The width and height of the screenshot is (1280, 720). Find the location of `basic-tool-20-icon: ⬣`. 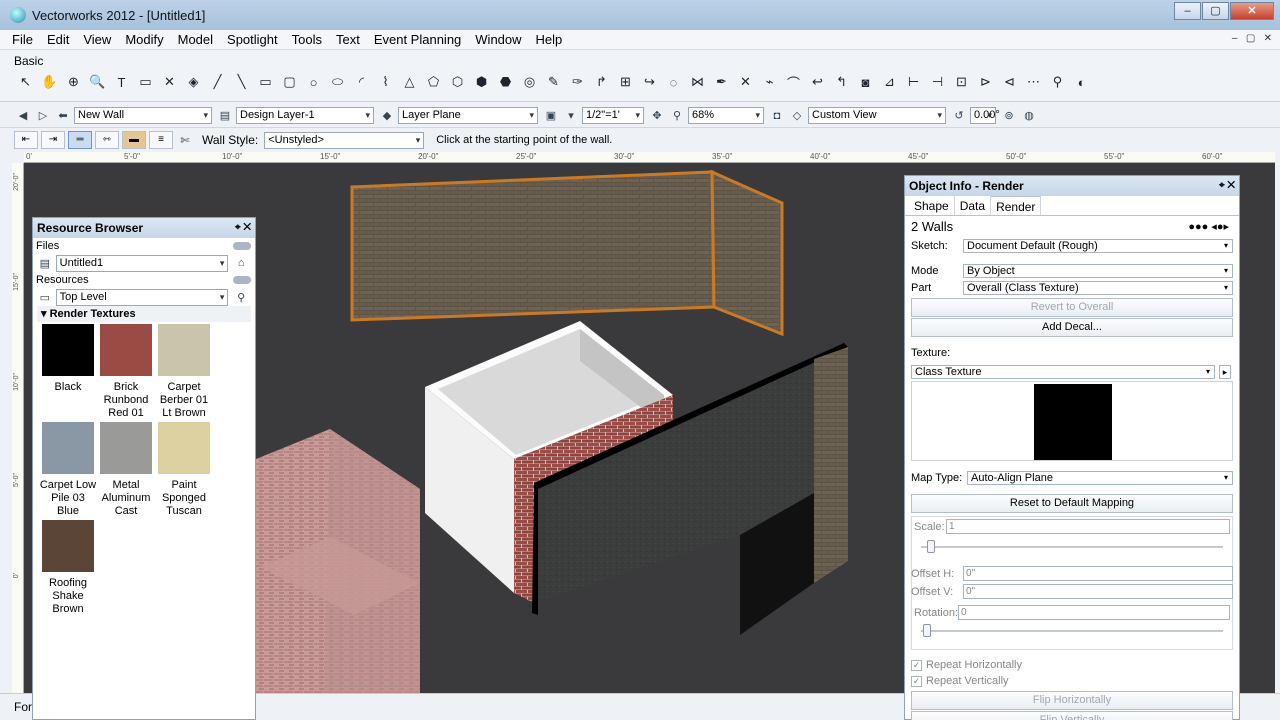

basic-tool-20-icon: ⬣ is located at coordinates (505, 82).